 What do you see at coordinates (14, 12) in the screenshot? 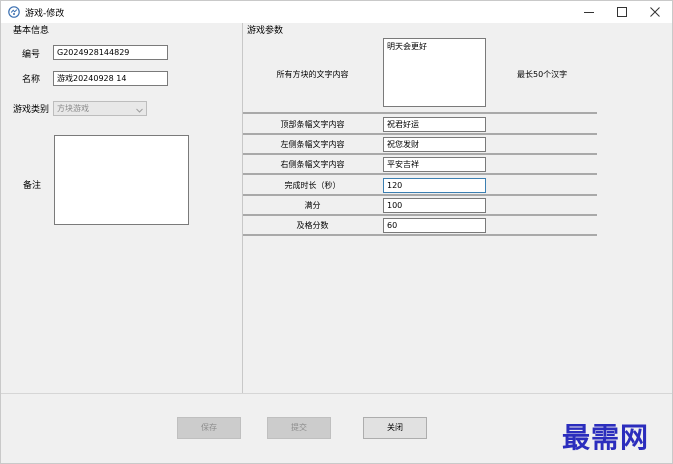
I see `app-icon` at bounding box center [14, 12].